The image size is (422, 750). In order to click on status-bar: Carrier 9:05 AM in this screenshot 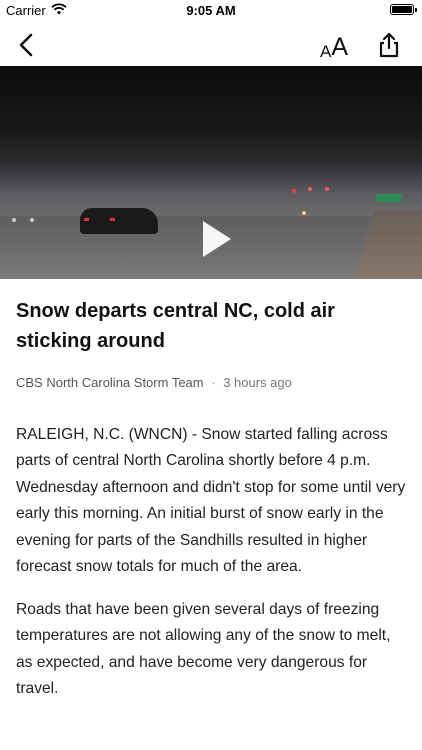, I will do `click(211, 11)`.